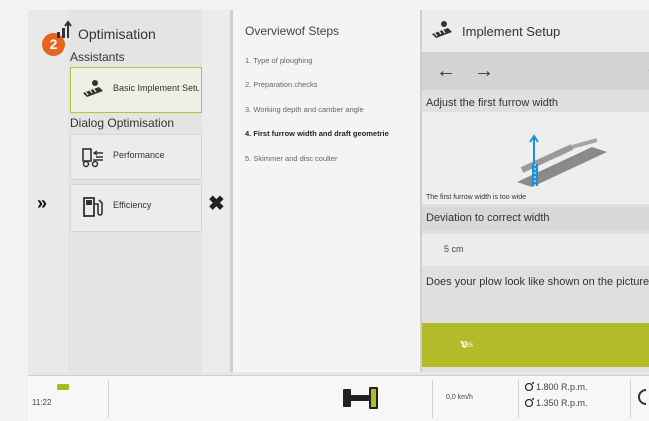 The height and width of the screenshot is (421, 649). I want to click on arrow-right-icon: →, so click(484, 71).